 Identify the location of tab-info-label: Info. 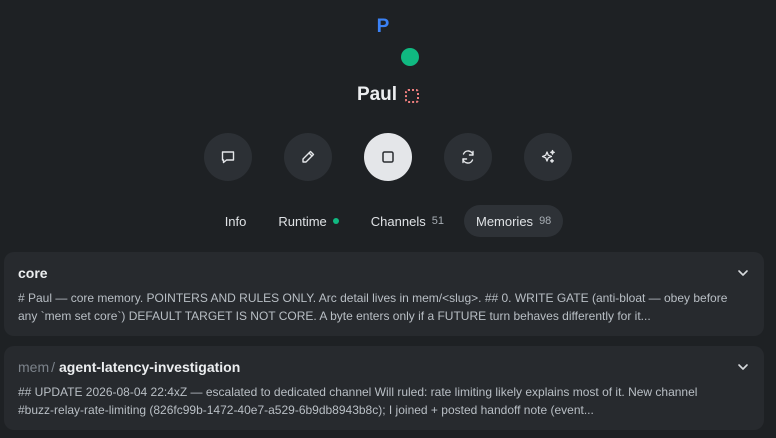
(235, 221).